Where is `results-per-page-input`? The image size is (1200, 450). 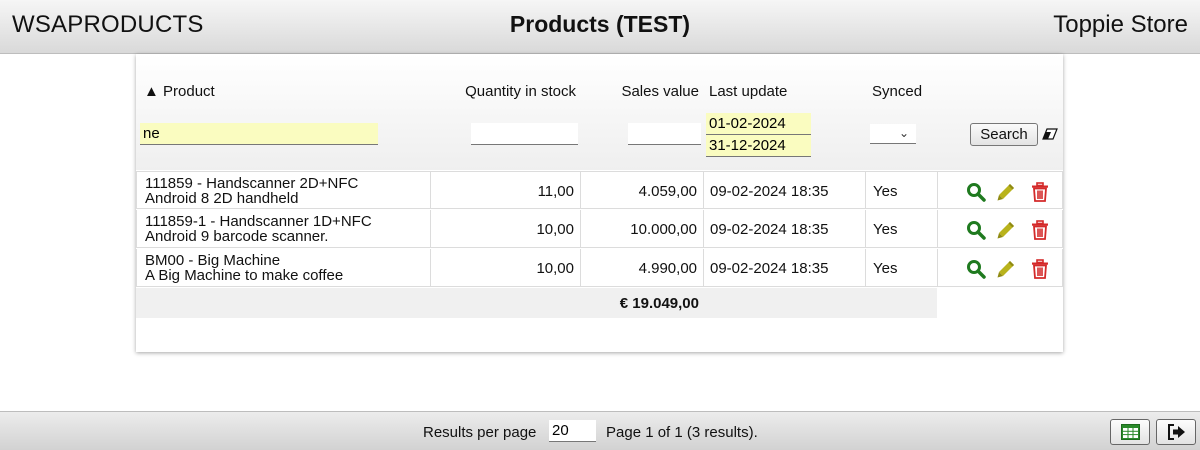
results-per-page-input is located at coordinates (572, 431).